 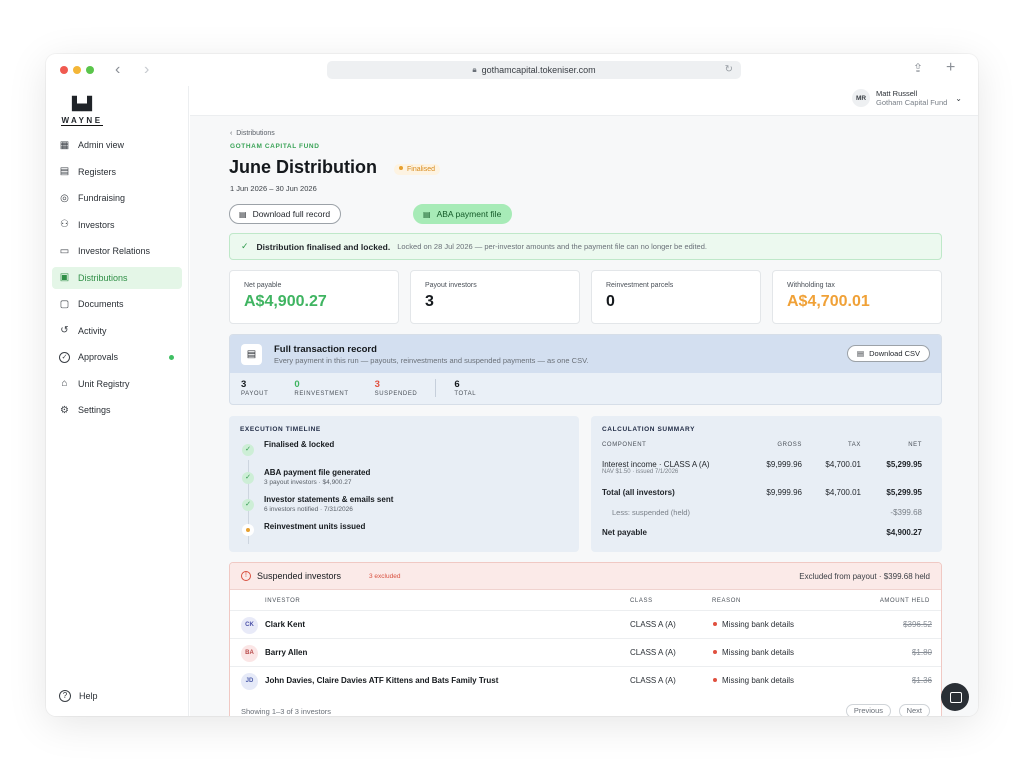 What do you see at coordinates (463, 214) in the screenshot?
I see `aba-payment-file-button: ▤ ABA payment file` at bounding box center [463, 214].